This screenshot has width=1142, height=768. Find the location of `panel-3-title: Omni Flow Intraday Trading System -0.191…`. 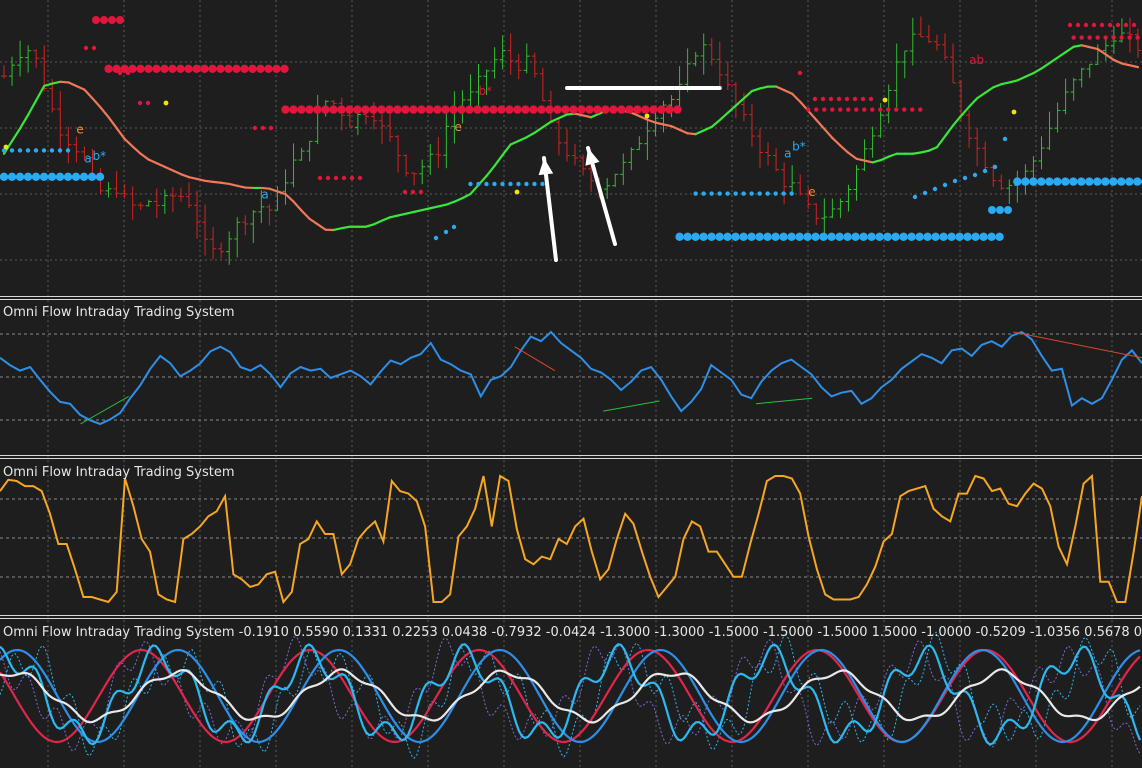

panel-3-title: Omni Flow Intraday Trading System -0.191… is located at coordinates (572, 632).